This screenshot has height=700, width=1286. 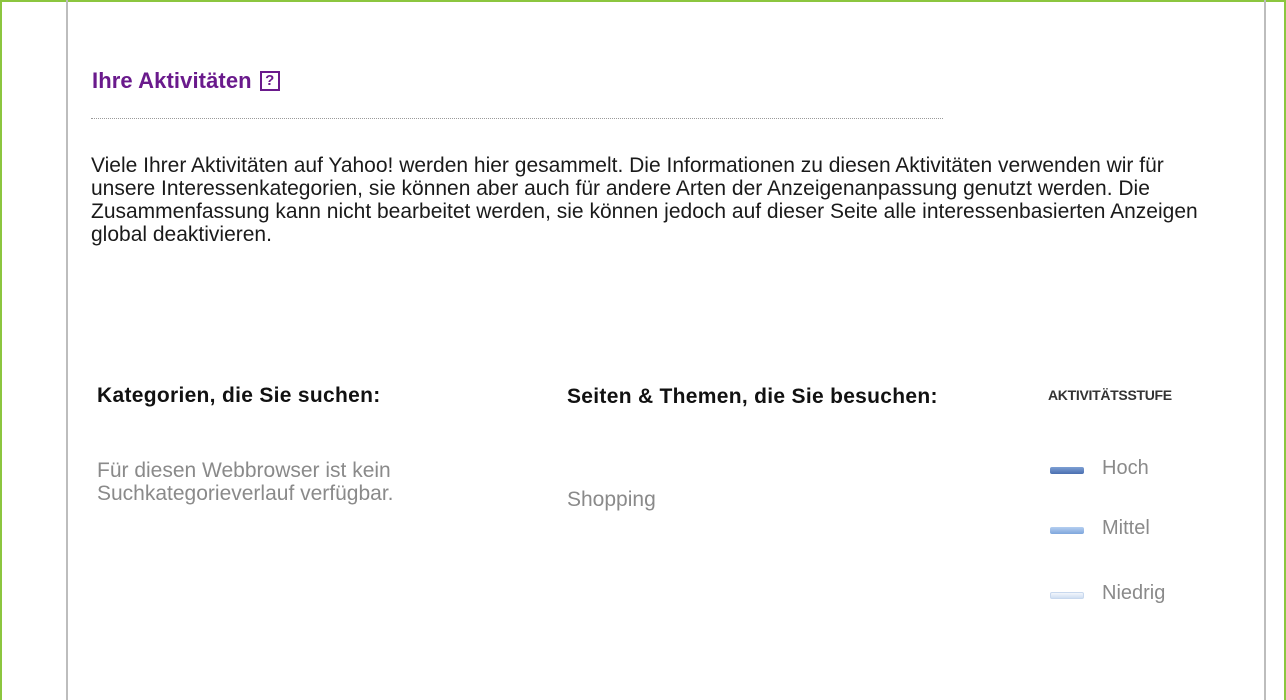 I want to click on section-header: Ihre Aktivitäten ?, so click(x=186, y=81).